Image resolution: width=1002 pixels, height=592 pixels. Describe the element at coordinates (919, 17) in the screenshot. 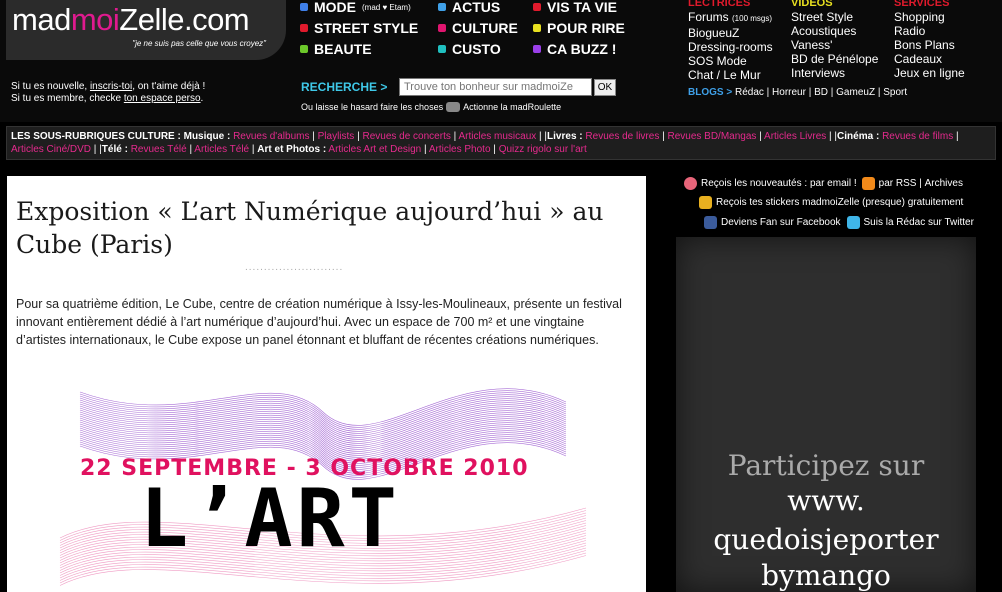

I see `services-link: Shopping` at that location.